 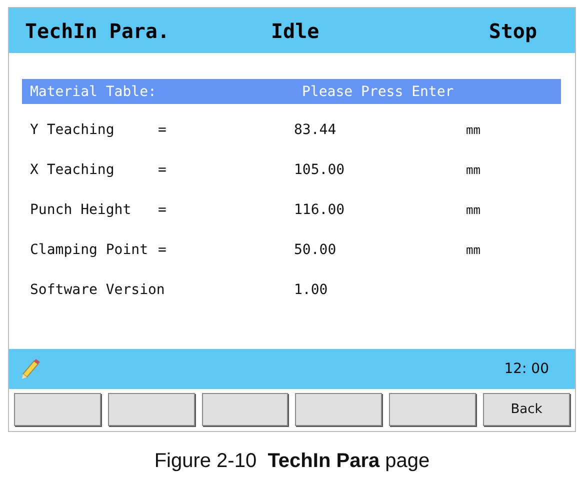 I want to click on pencil-icon, so click(x=30, y=369).